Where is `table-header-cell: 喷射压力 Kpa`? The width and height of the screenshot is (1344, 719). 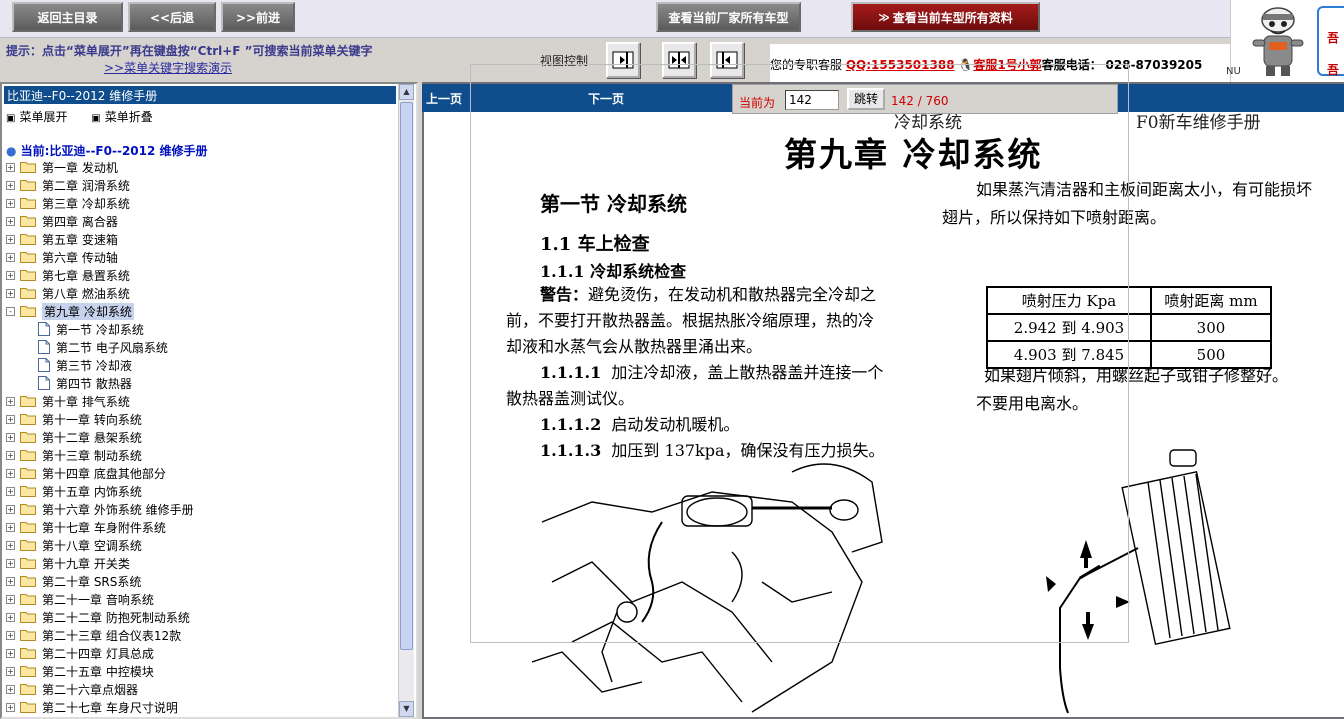
table-header-cell: 喷射压力 Kpa is located at coordinates (1069, 300).